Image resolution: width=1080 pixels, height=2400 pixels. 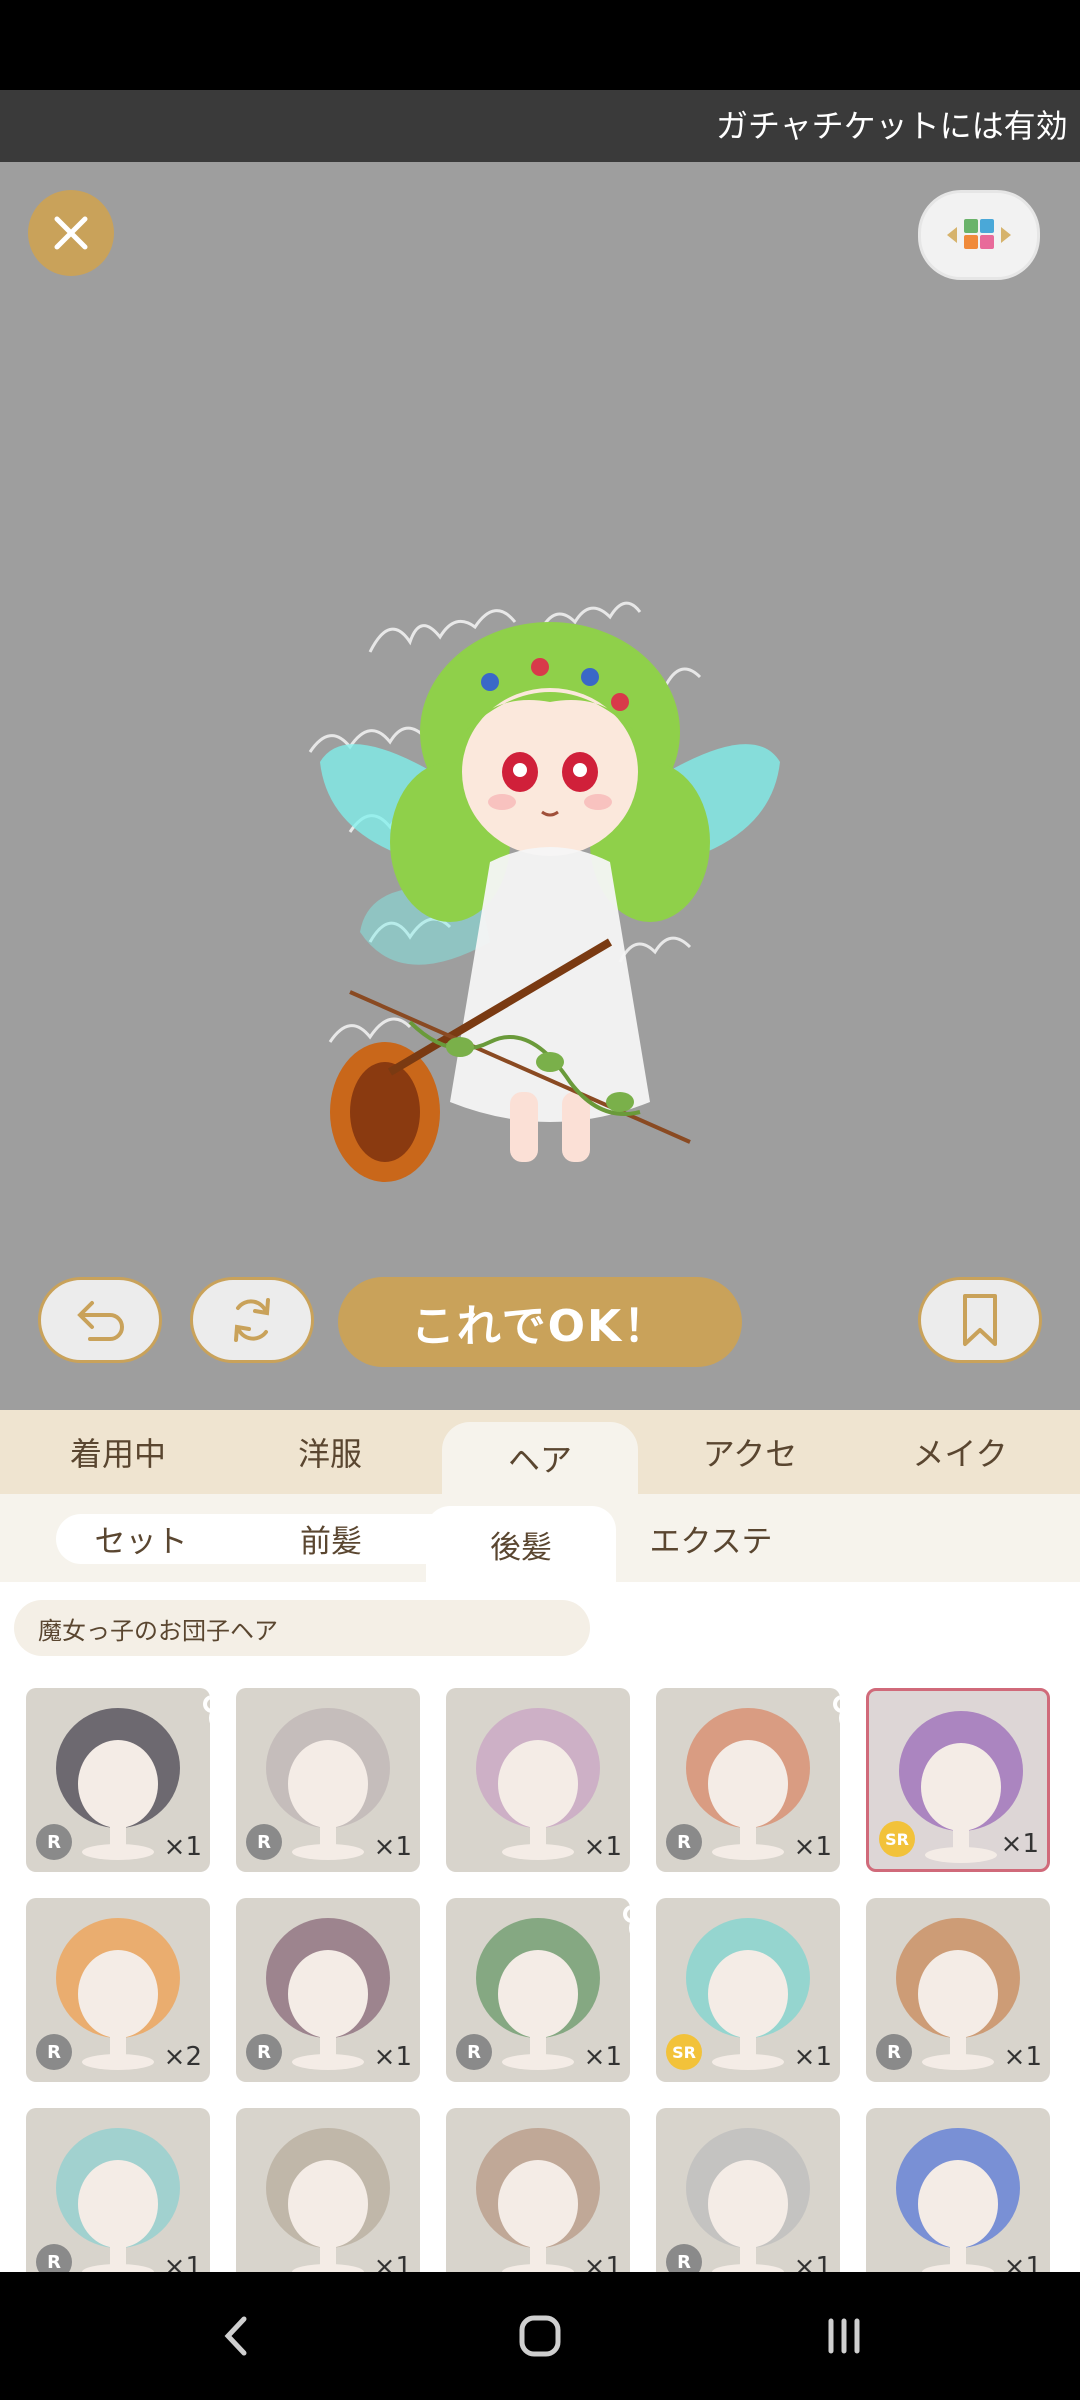 I want to click on hair-item: R ×2, so click(x=118, y=1990).